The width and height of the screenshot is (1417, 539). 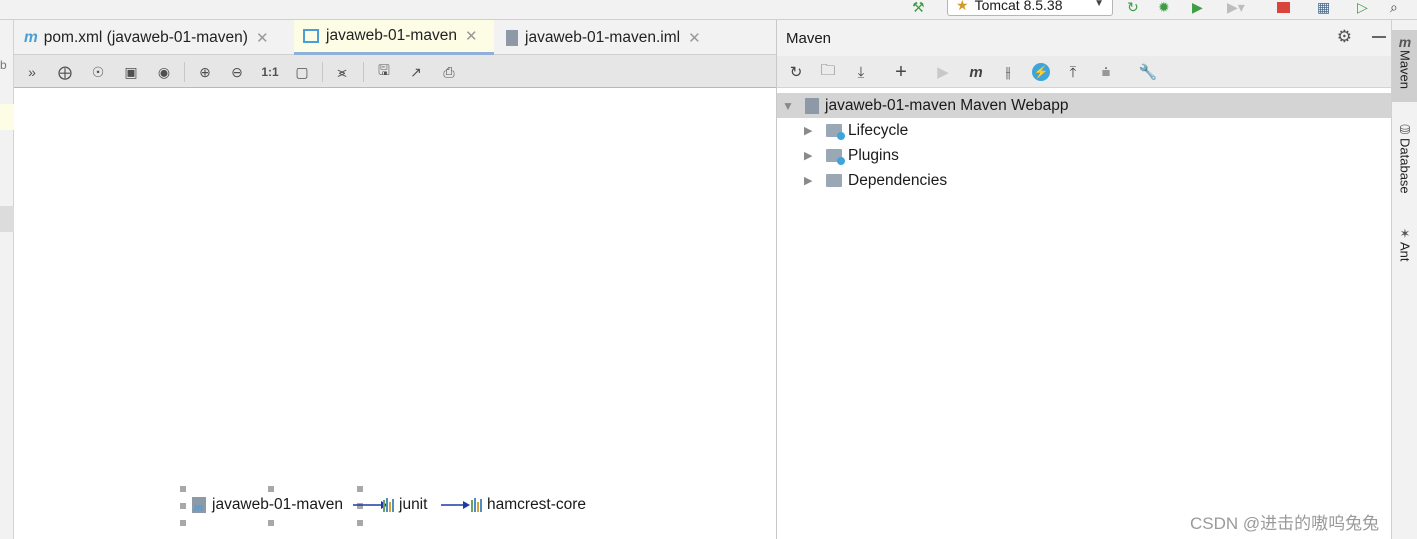 I want to click on side-tab-database: ⛁ Database, so click(x=1404, y=158).